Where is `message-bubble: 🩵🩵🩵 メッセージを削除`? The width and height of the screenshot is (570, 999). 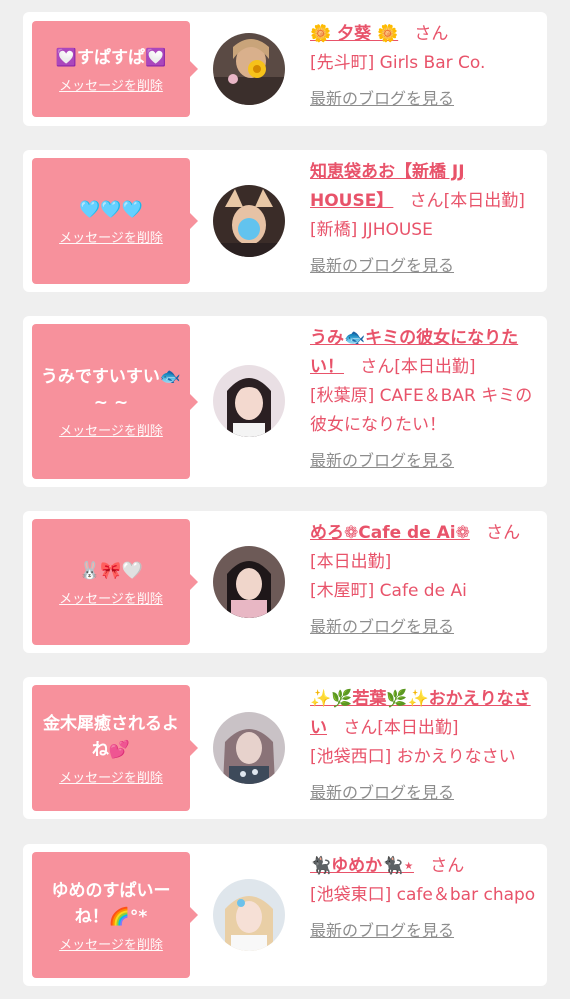 message-bubble: 🩵🩵🩵 メッセージを削除 is located at coordinates (115, 221).